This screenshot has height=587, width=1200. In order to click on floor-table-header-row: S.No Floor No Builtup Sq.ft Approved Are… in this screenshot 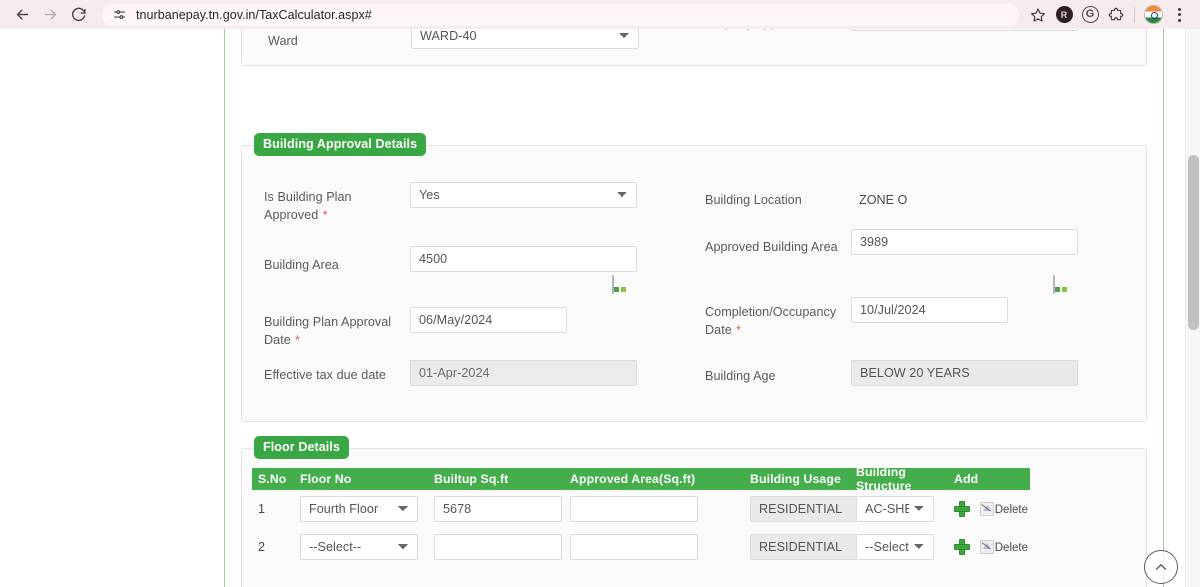, I will do `click(641, 479)`.